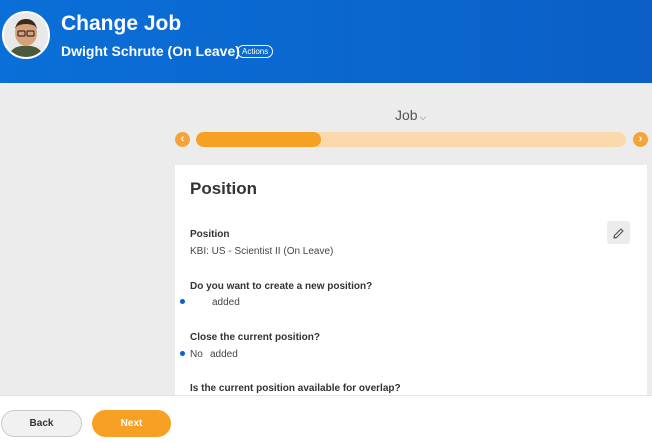 The image size is (652, 443). I want to click on position-value: KBI: US - Scientist II (On Leave), so click(262, 251).